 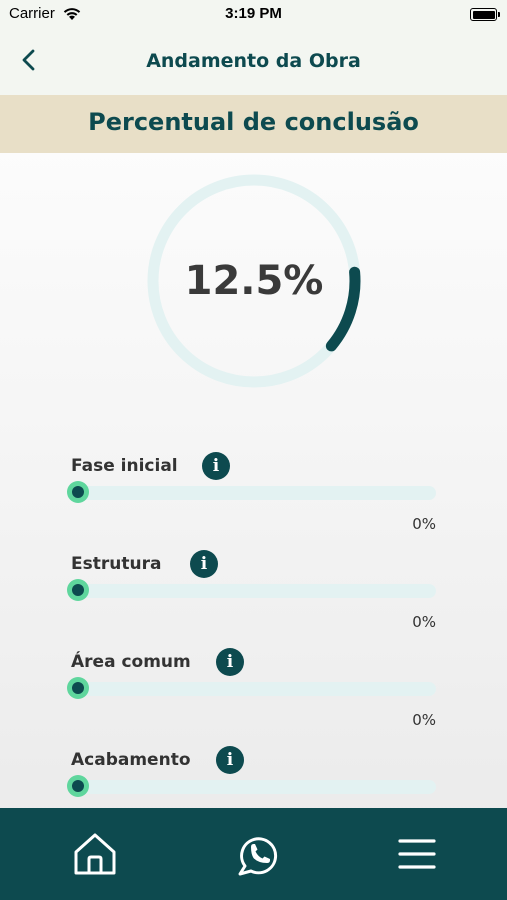 I want to click on completion-ring: 12.5%, so click(x=254, y=281).